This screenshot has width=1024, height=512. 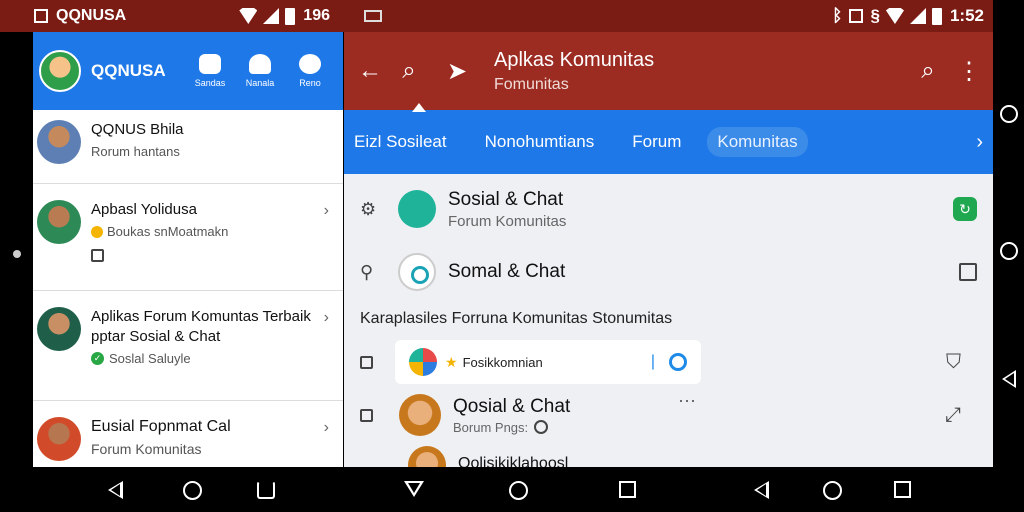 What do you see at coordinates (548, 362) in the screenshot?
I see `community-card: ★ Fosikkomnian |` at bounding box center [548, 362].